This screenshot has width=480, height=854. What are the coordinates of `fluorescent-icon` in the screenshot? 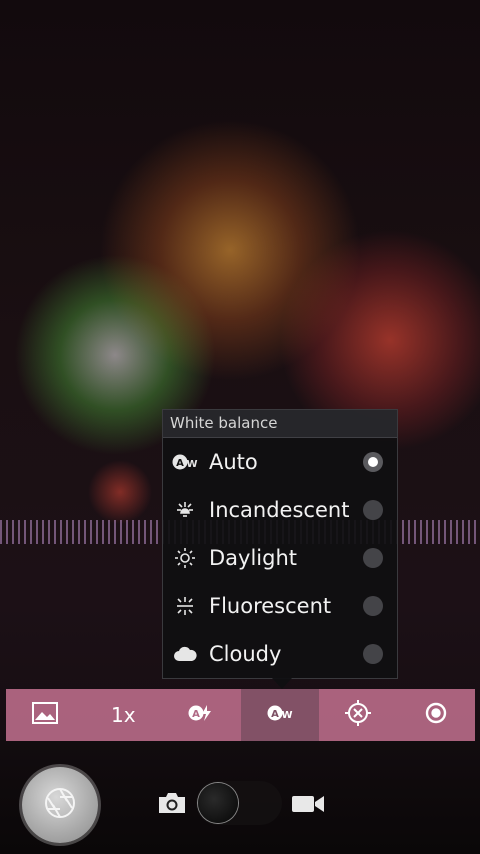 It's located at (185, 606).